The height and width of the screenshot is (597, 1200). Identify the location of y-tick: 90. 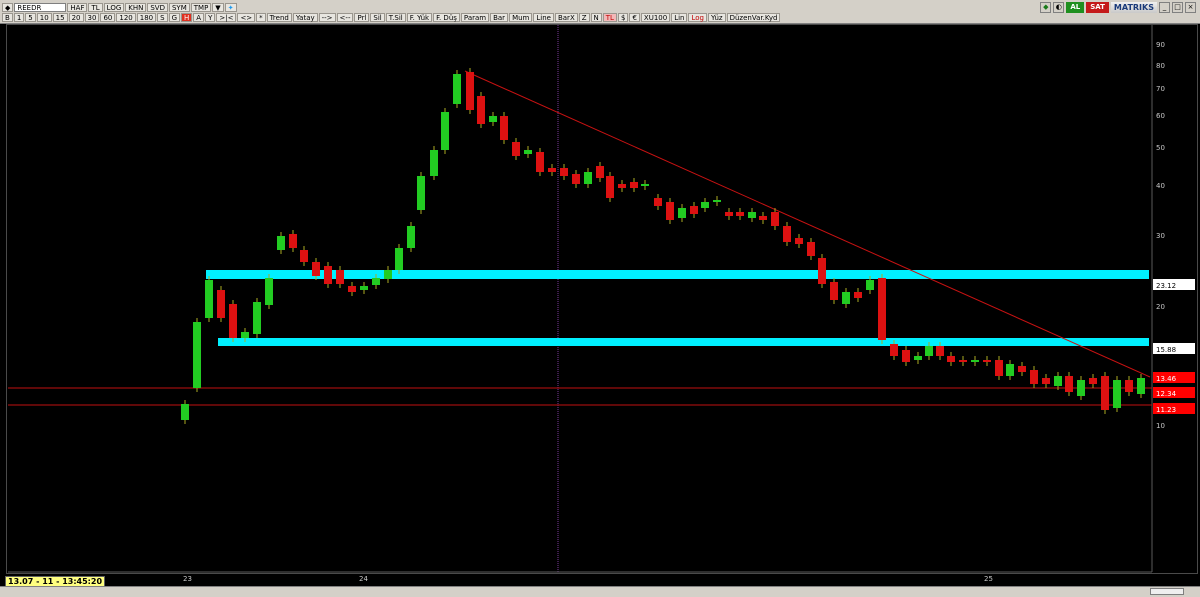
(1160, 45).